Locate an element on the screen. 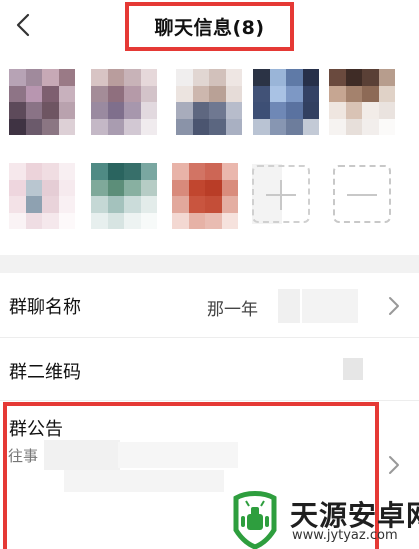 This screenshot has height=549, width=419. group-qr-label: 群二维码 is located at coordinates (45, 372).